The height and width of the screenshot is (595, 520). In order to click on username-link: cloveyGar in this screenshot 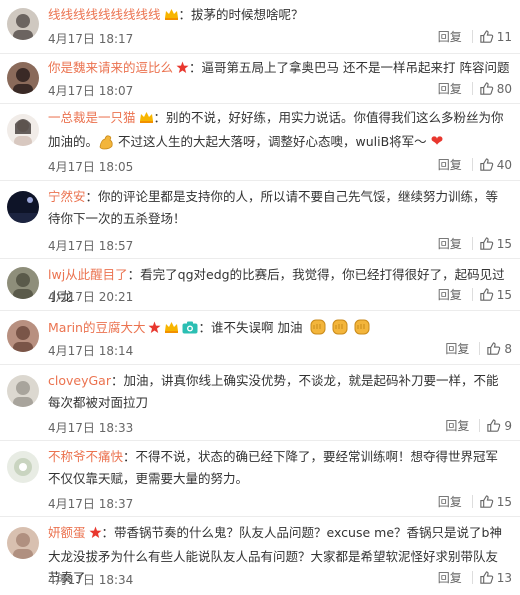, I will do `click(79, 380)`.